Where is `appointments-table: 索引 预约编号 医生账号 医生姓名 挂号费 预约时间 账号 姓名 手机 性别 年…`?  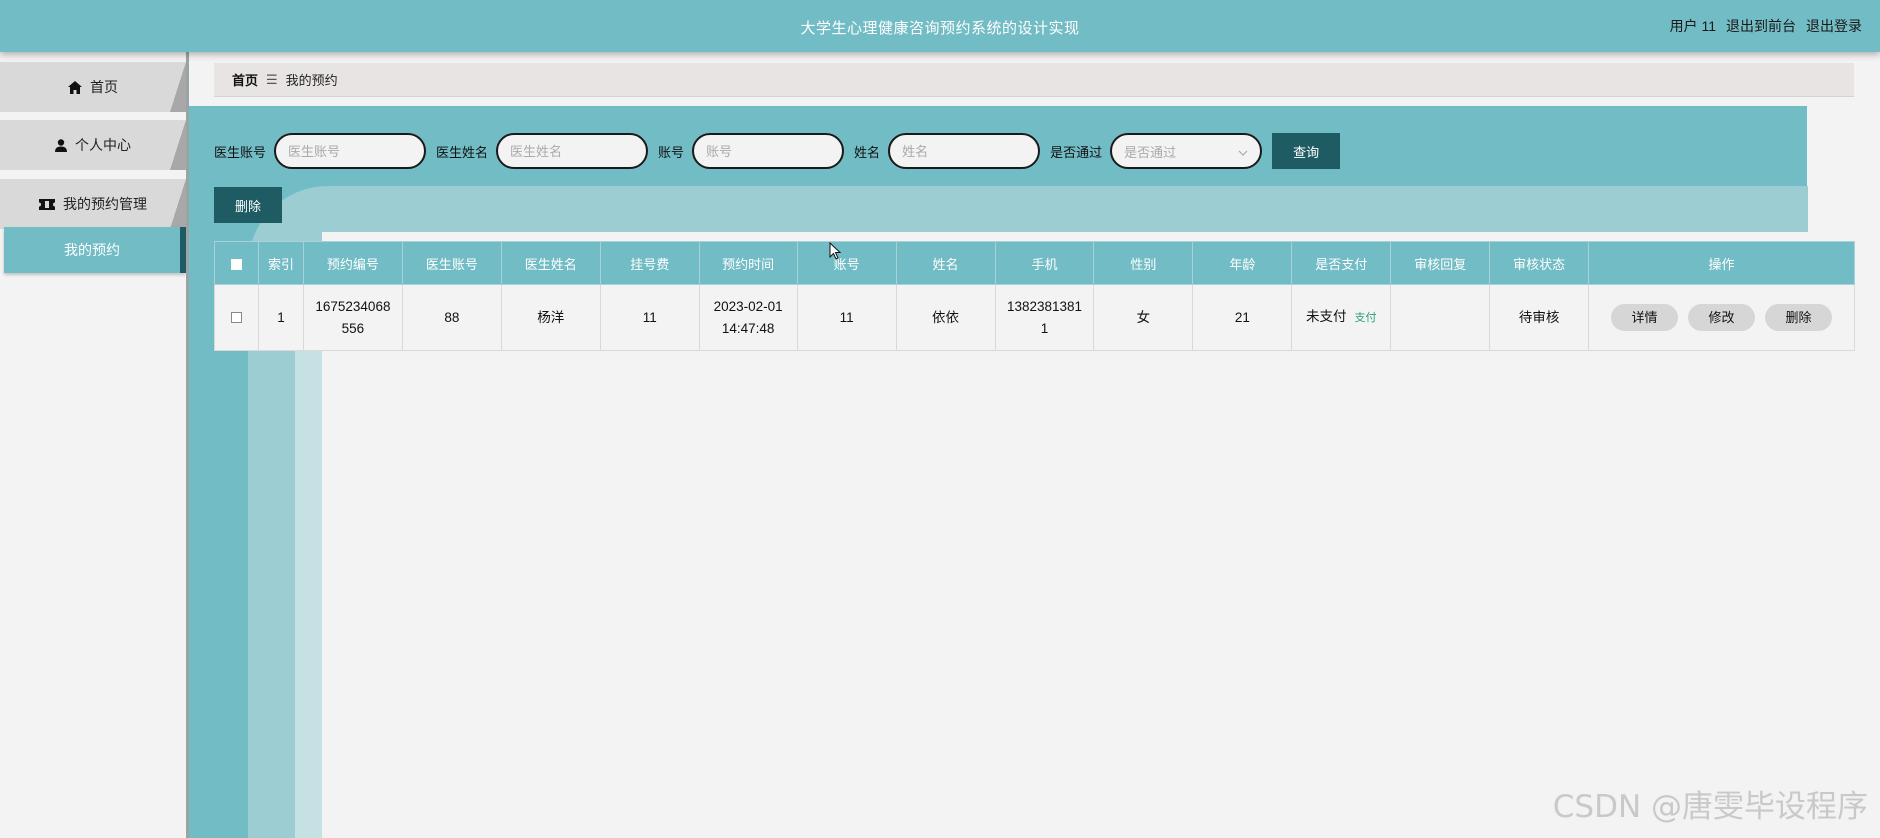
appointments-table: 索引 预约编号 医生账号 医生姓名 挂号费 预约时间 账号 姓名 手机 性别 年… is located at coordinates (1034, 296).